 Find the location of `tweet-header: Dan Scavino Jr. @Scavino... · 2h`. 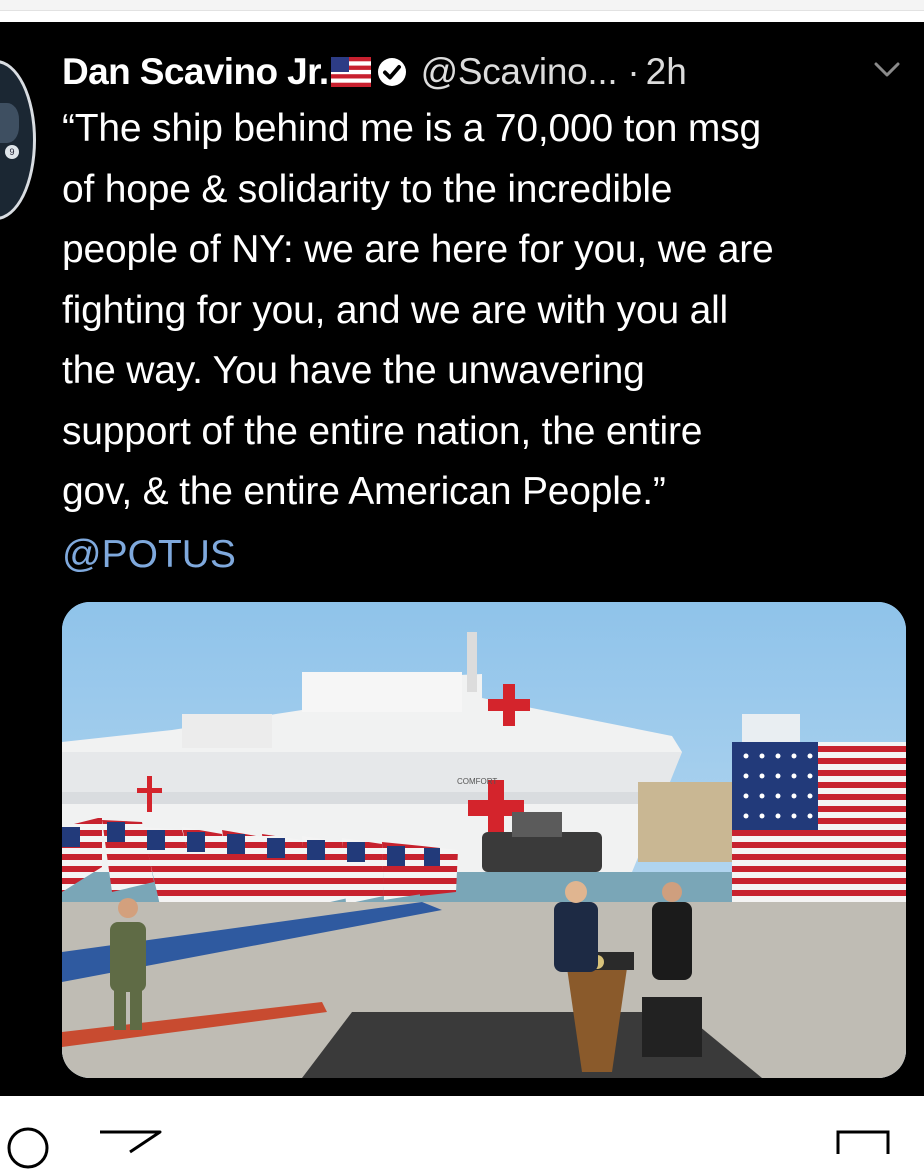

tweet-header: Dan Scavino Jr. @Scavino... · 2h is located at coordinates (374, 72).